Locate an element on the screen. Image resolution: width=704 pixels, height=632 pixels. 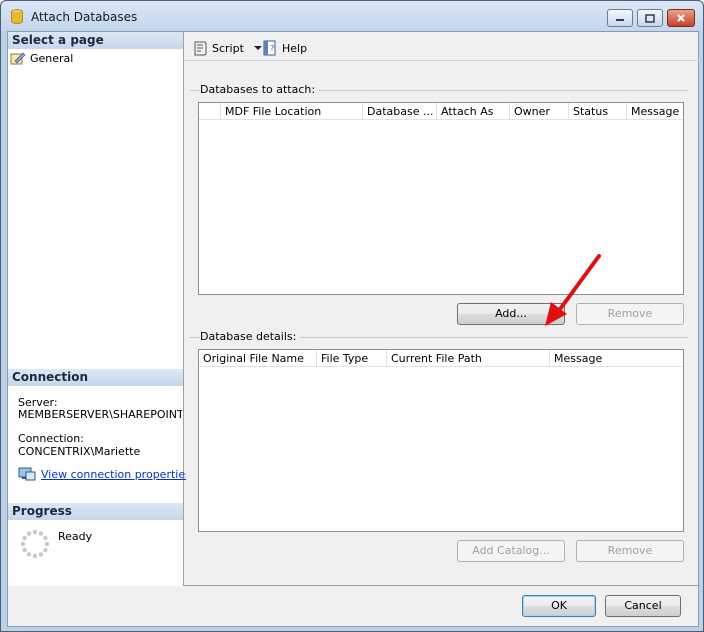
grid-column-header: Current File Path is located at coordinates (468, 358).